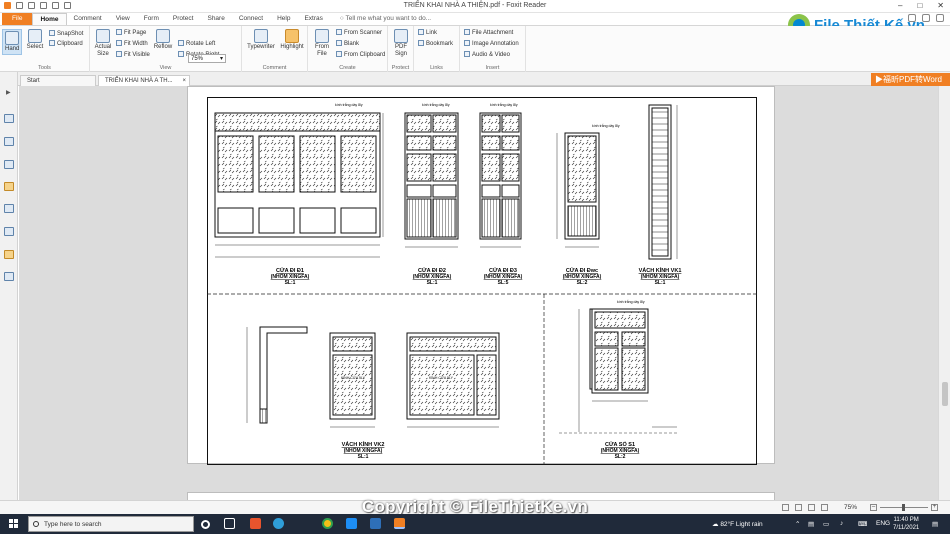 The width and height of the screenshot is (950, 534). I want to click on system-clock: 11:40 PM 7/11/2021, so click(906, 524).